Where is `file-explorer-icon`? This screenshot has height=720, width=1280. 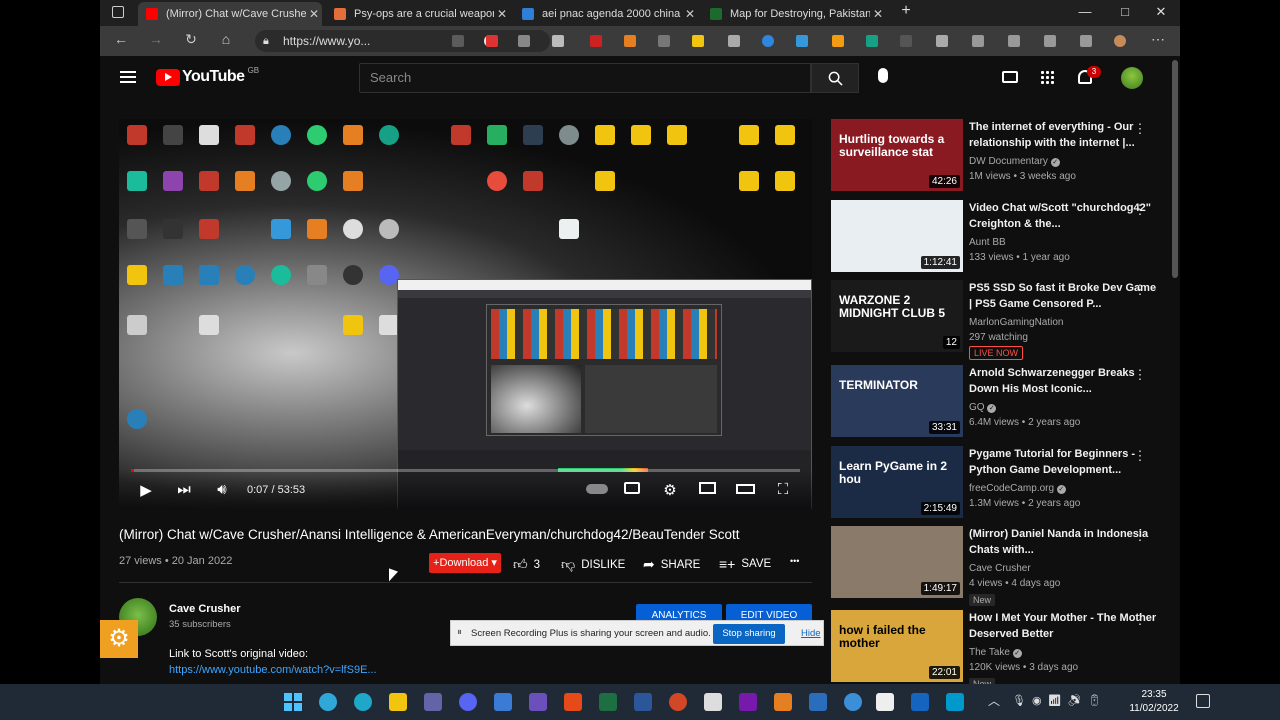 file-explorer-icon is located at coordinates (398, 702).